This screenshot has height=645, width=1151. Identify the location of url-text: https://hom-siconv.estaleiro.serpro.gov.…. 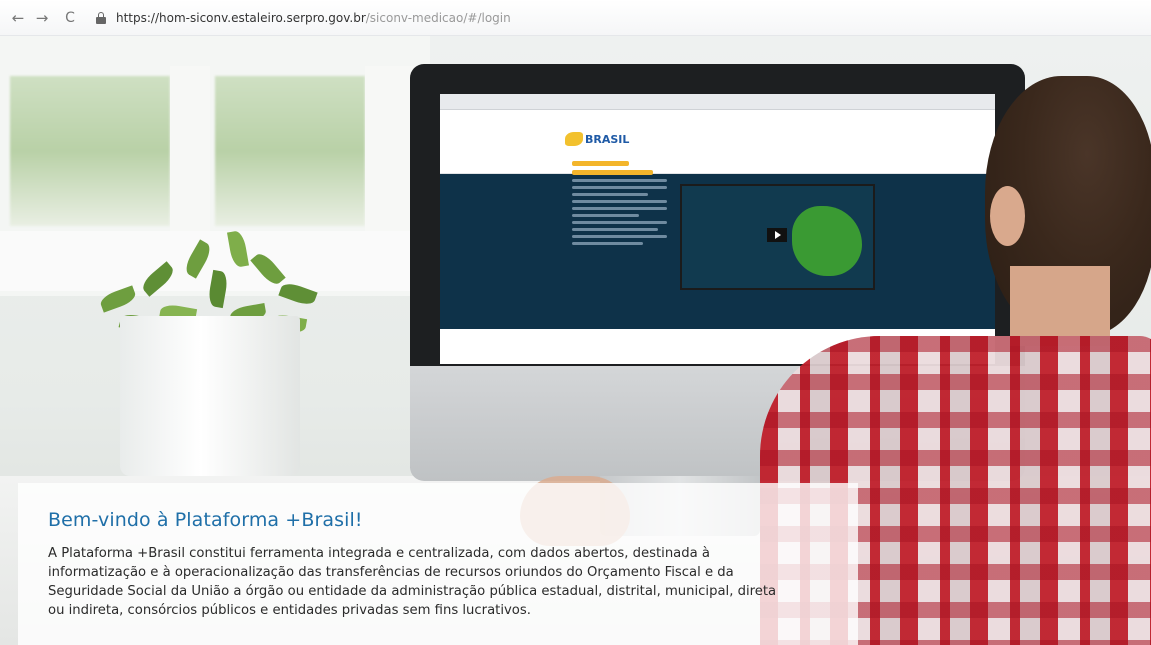
(313, 18).